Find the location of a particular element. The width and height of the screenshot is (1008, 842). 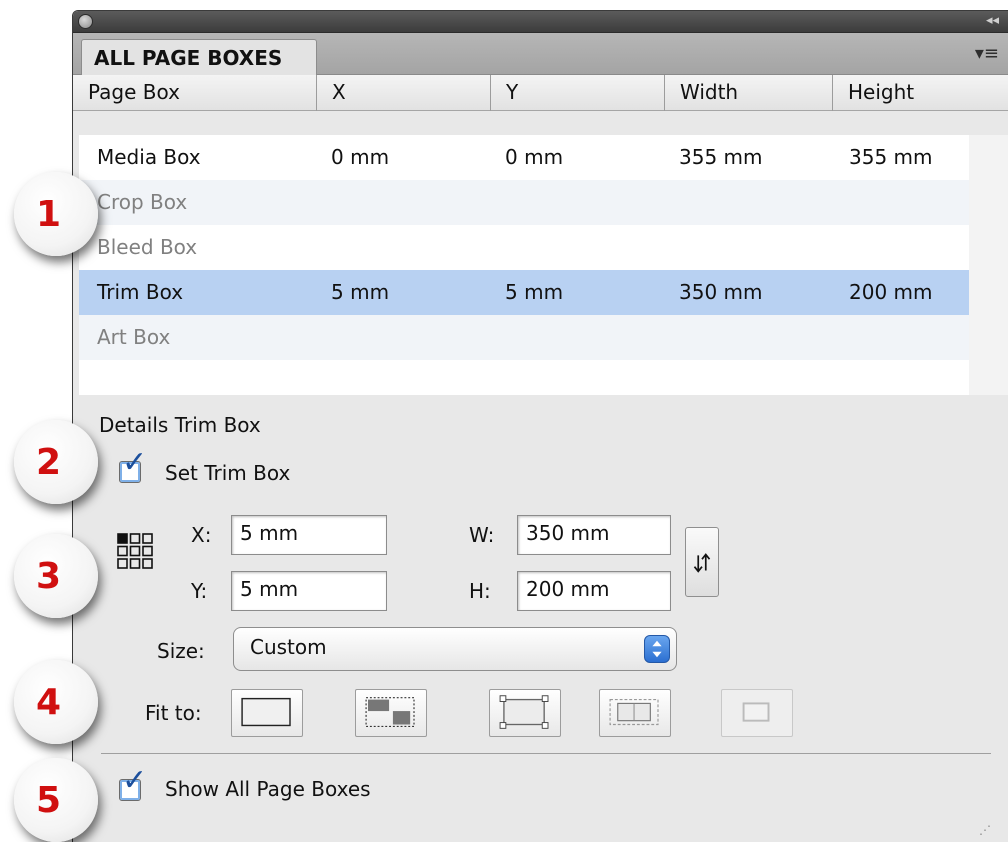

row-y: 0 mm is located at coordinates (534, 157).